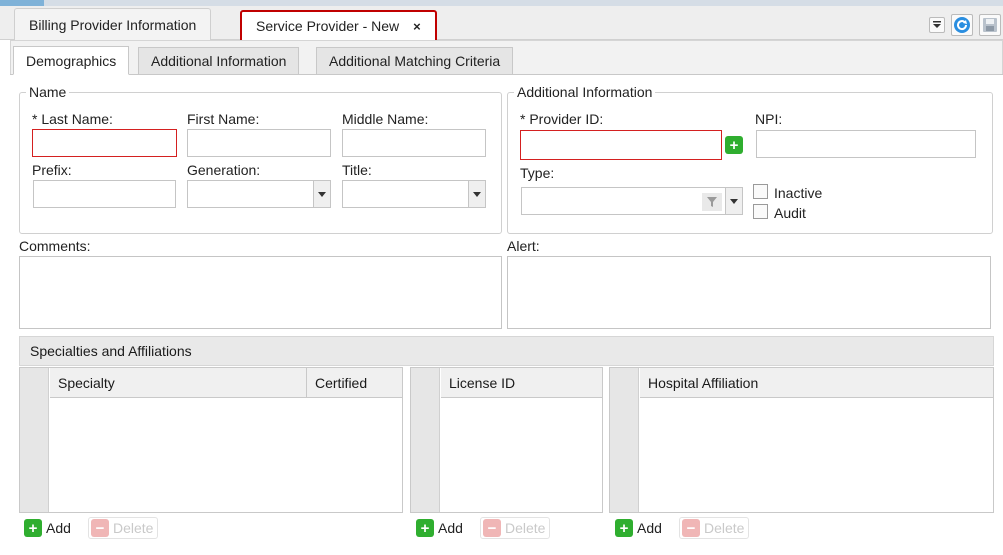  I want to click on license-delete-button: − Delete, so click(515, 528).